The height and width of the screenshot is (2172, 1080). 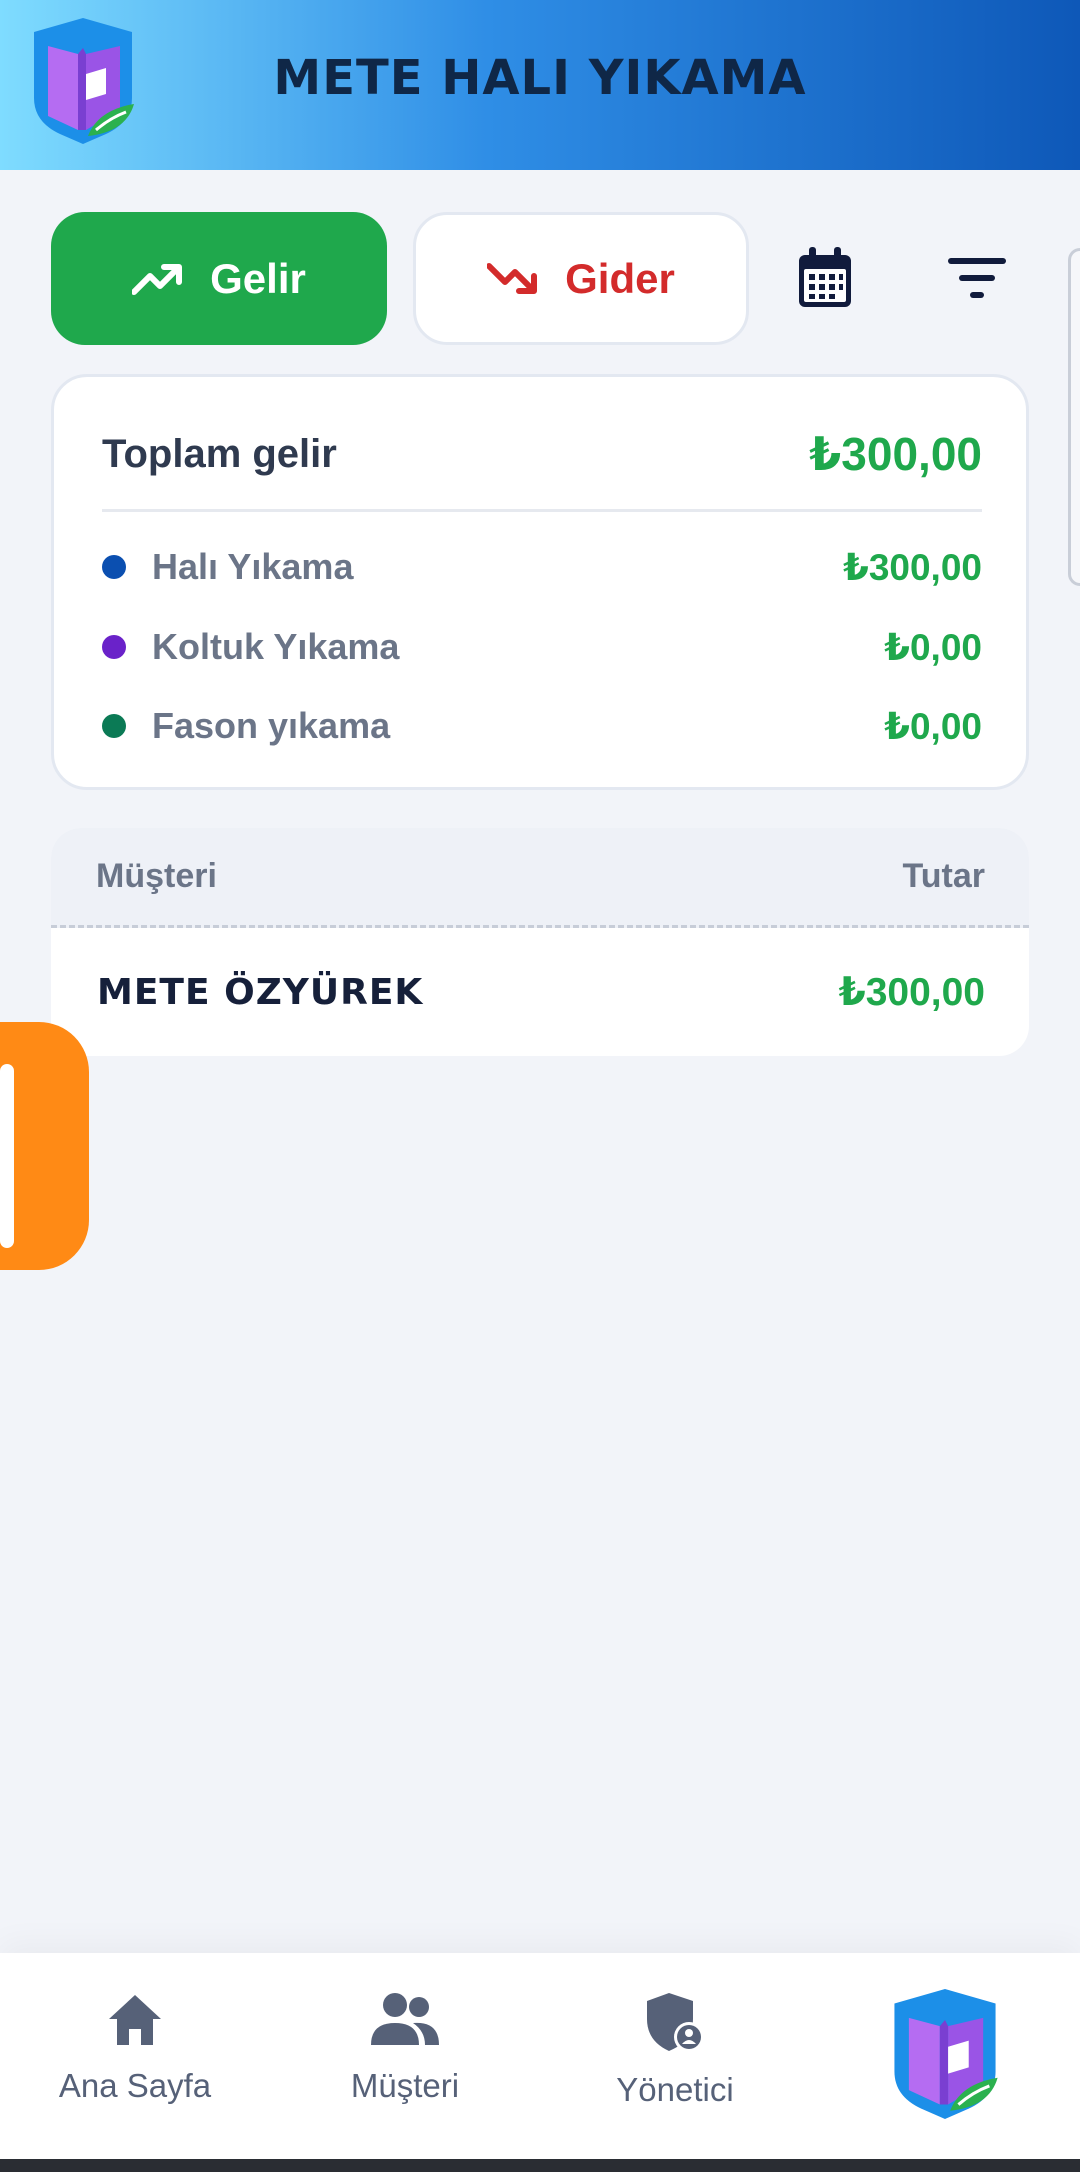 I want to click on category-row: Fason yıkama ₺0,00, so click(x=542, y=726).